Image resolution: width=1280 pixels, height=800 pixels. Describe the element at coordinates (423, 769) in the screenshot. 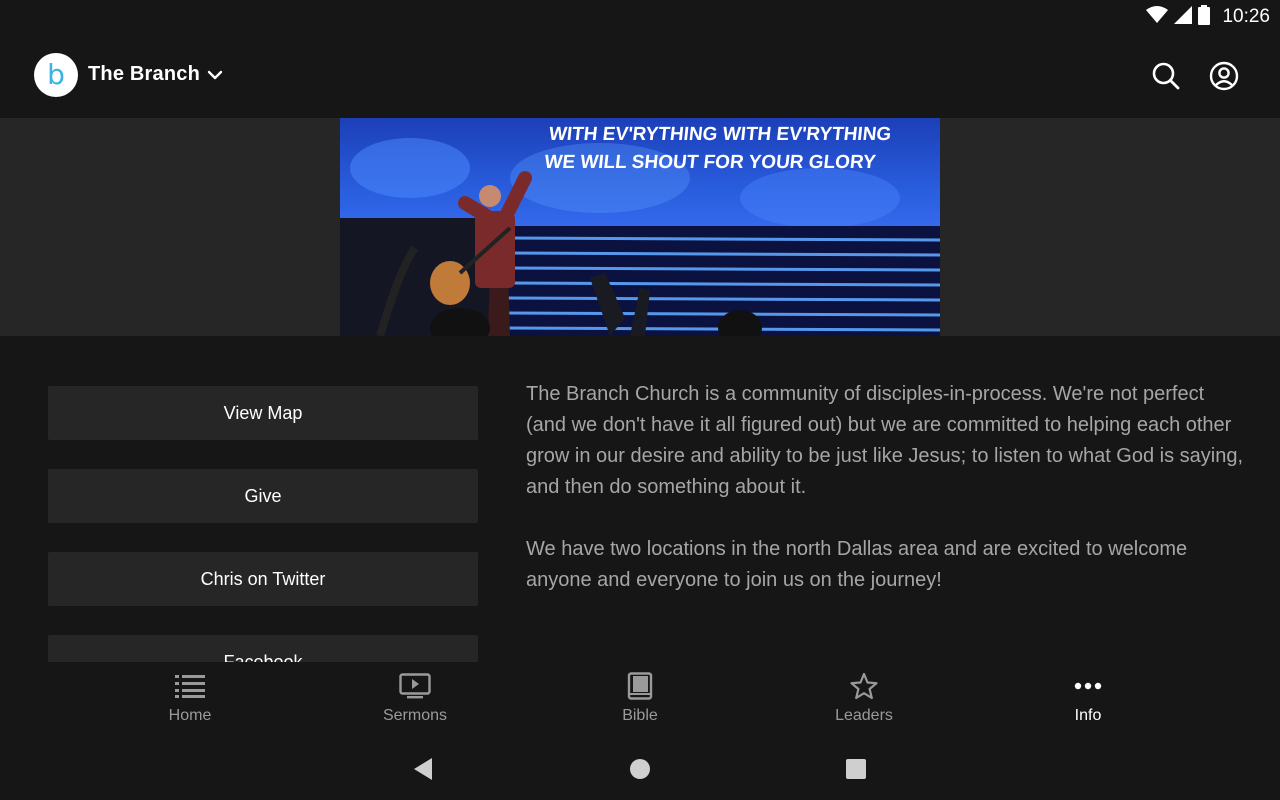

I see `back-icon` at that location.